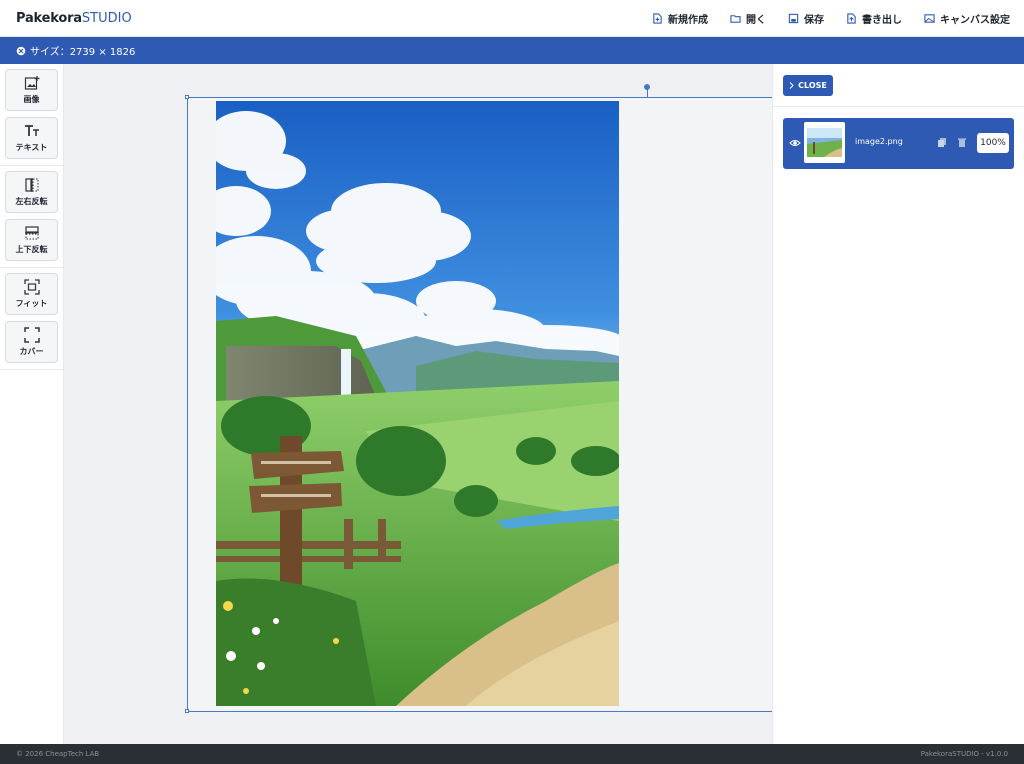  I want to click on app-header: PakekoraSTUDIO 新規作成 開く 保存 書き出し キャンバス設定, so click(512, 18).